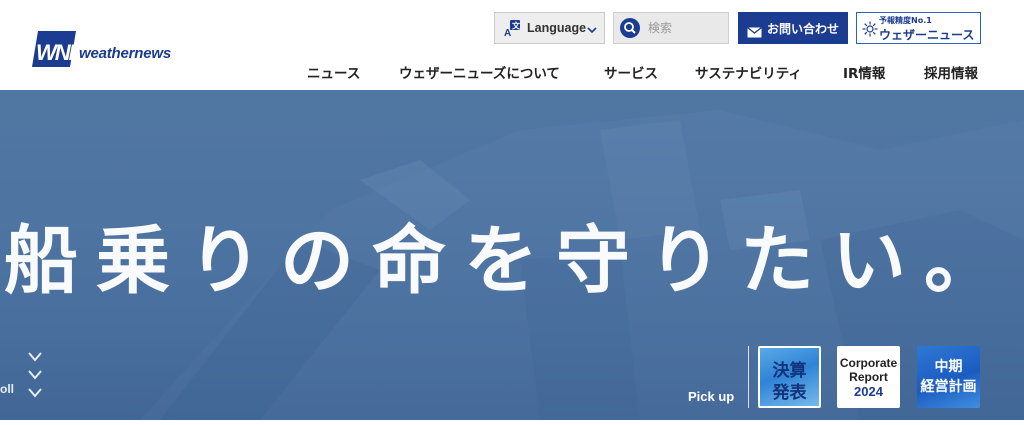 The width and height of the screenshot is (1024, 425). I want to click on language-selector: 文 A Language, so click(549, 28).